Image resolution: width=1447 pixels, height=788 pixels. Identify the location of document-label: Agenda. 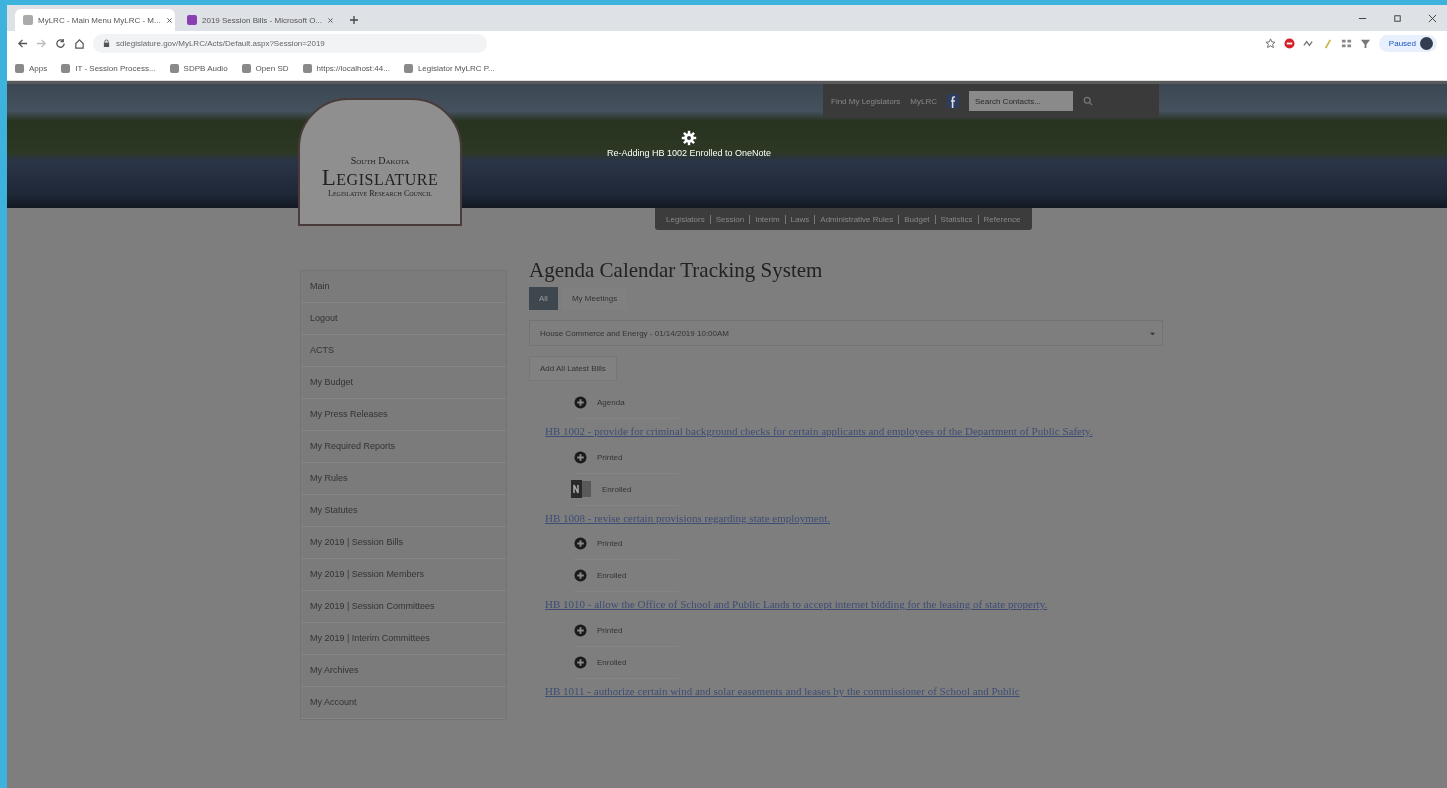
(611, 402).